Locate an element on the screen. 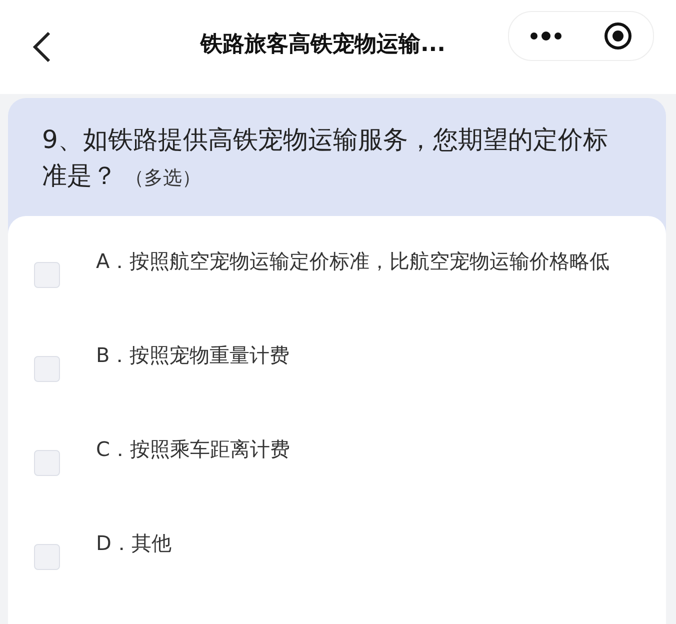 This screenshot has width=676, height=624. option-label: D．其他 is located at coordinates (134, 543).